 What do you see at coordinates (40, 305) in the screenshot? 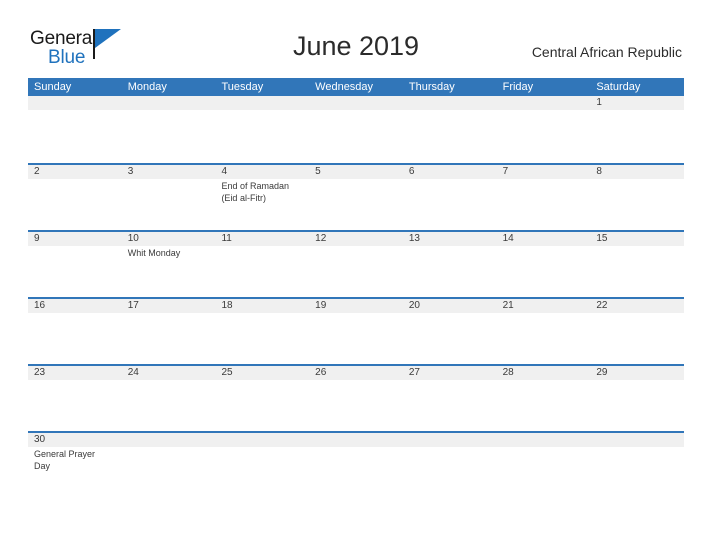
I see `day-number: 16` at bounding box center [40, 305].